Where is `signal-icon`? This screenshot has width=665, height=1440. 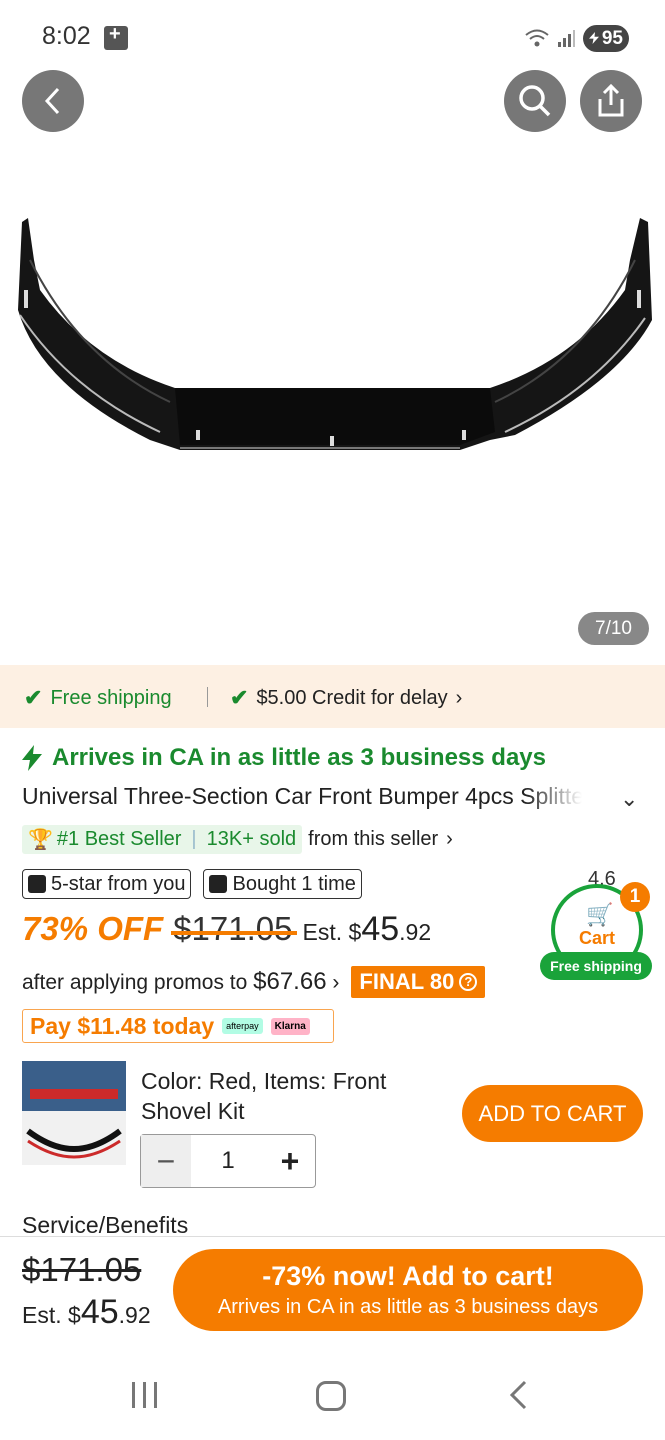
signal-icon is located at coordinates (566, 38).